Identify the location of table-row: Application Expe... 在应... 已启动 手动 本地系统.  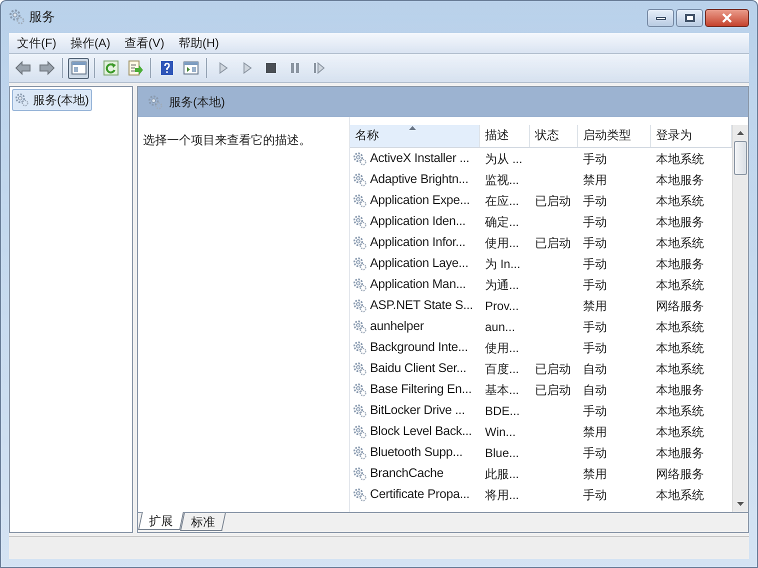
(541, 200).